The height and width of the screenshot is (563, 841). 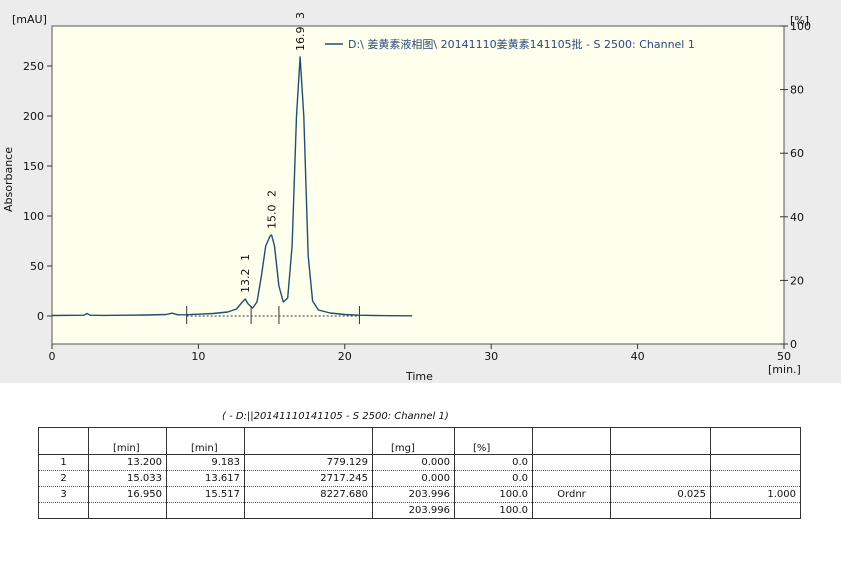 I want to click on table-cell: 2, so click(x=63, y=478).